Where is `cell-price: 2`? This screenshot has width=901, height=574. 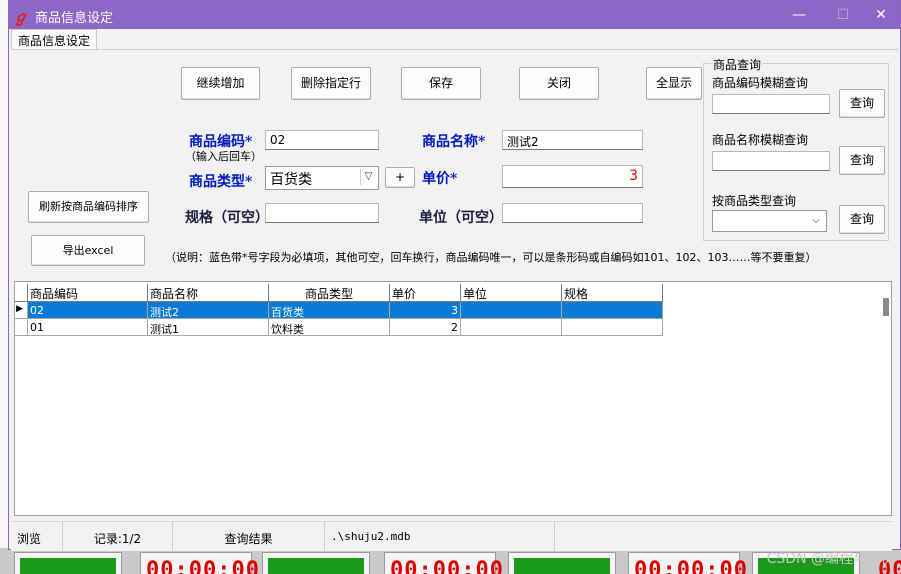
cell-price: 2 is located at coordinates (425, 327).